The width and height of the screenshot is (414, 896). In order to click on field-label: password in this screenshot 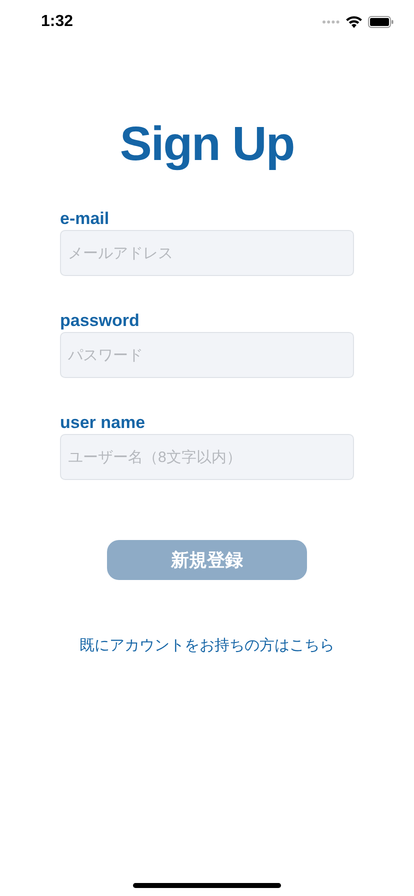, I will do `click(100, 321)`.